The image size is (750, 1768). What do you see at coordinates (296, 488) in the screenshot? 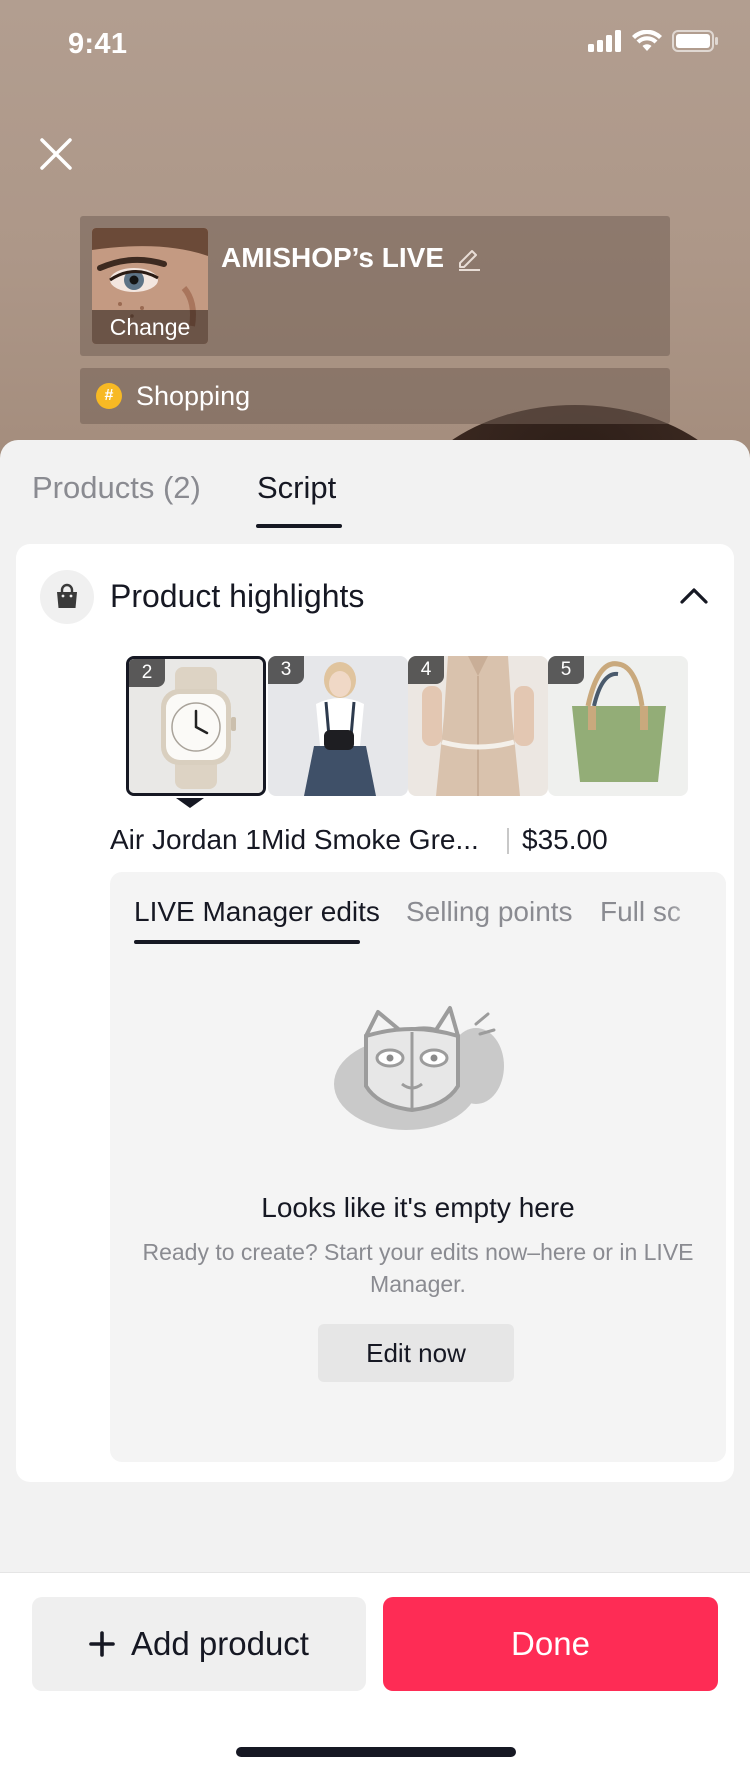
I see `tab-script: Script` at bounding box center [296, 488].